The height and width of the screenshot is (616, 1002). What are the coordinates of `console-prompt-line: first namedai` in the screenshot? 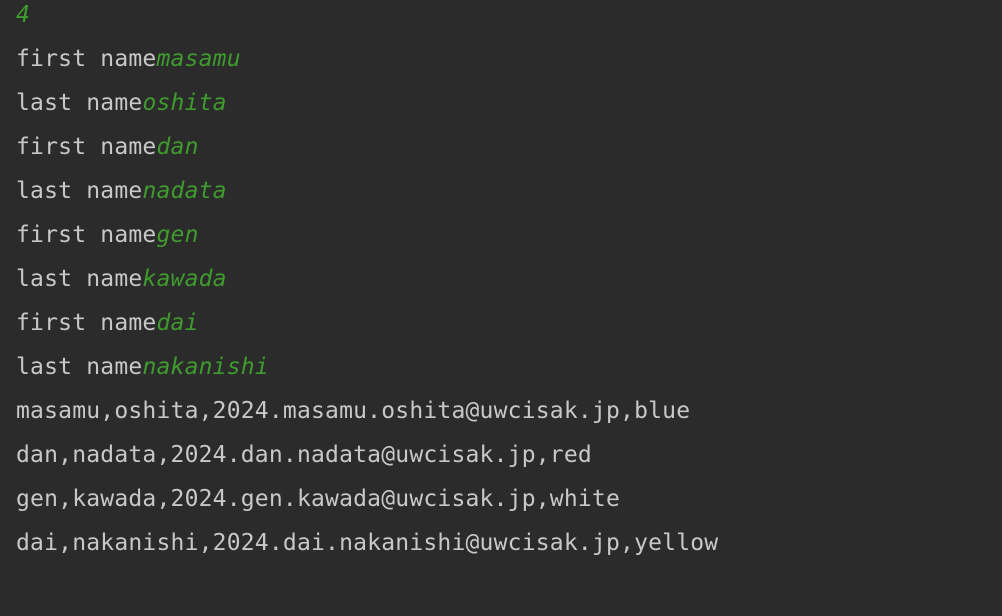 It's located at (107, 330).